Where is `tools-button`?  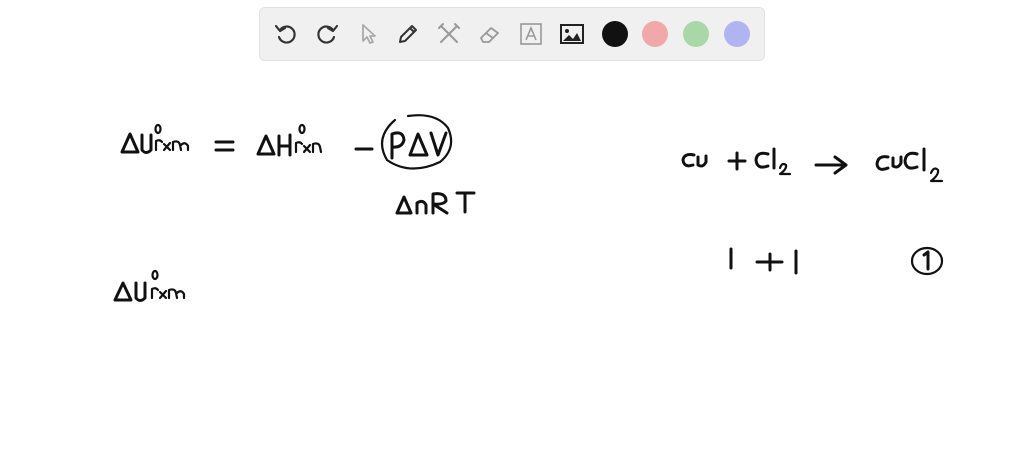 tools-button is located at coordinates (449, 34).